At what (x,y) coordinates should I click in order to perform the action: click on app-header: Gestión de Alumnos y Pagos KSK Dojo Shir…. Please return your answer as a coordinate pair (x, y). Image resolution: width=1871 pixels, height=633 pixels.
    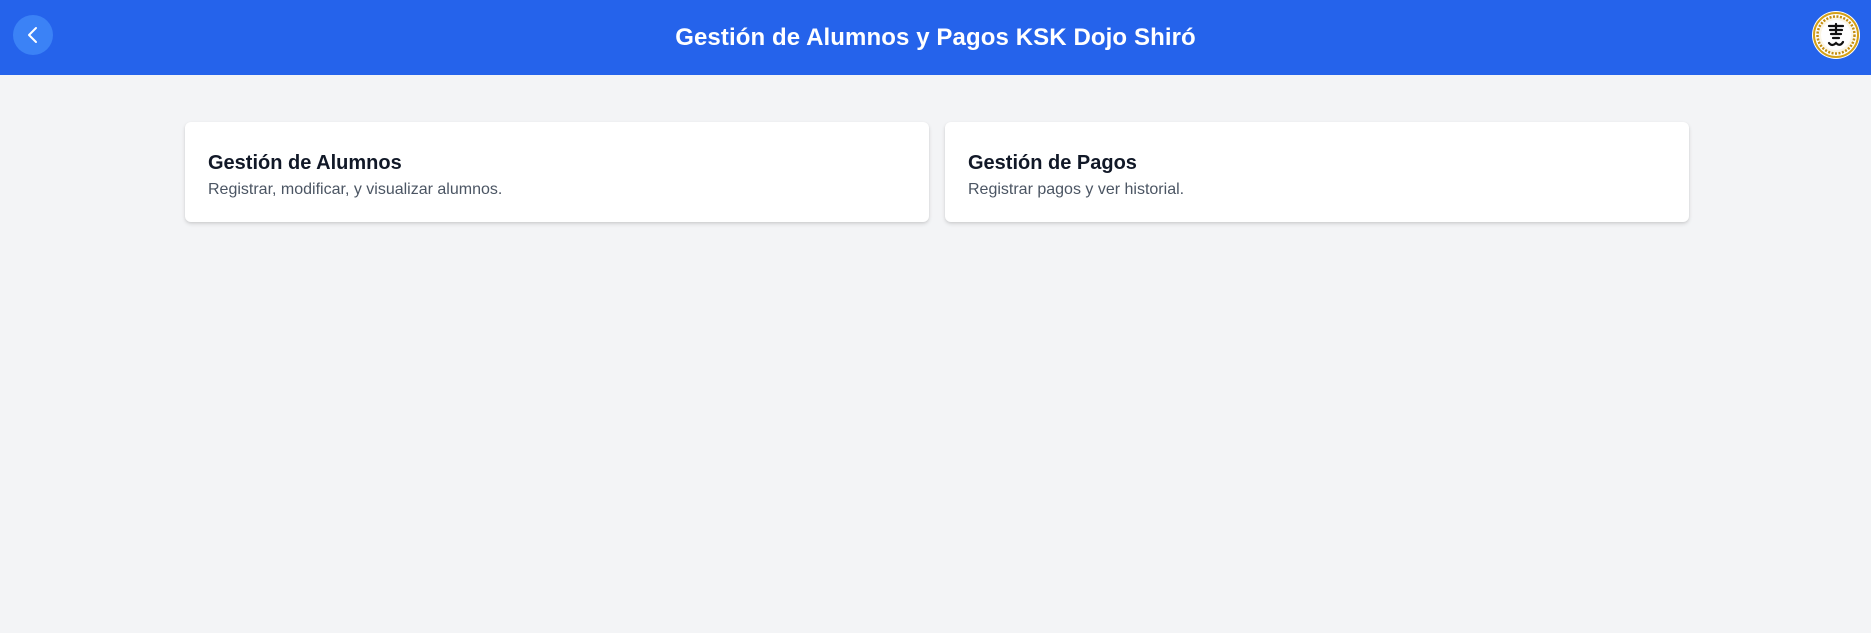
    Looking at the image, I should click on (935, 37).